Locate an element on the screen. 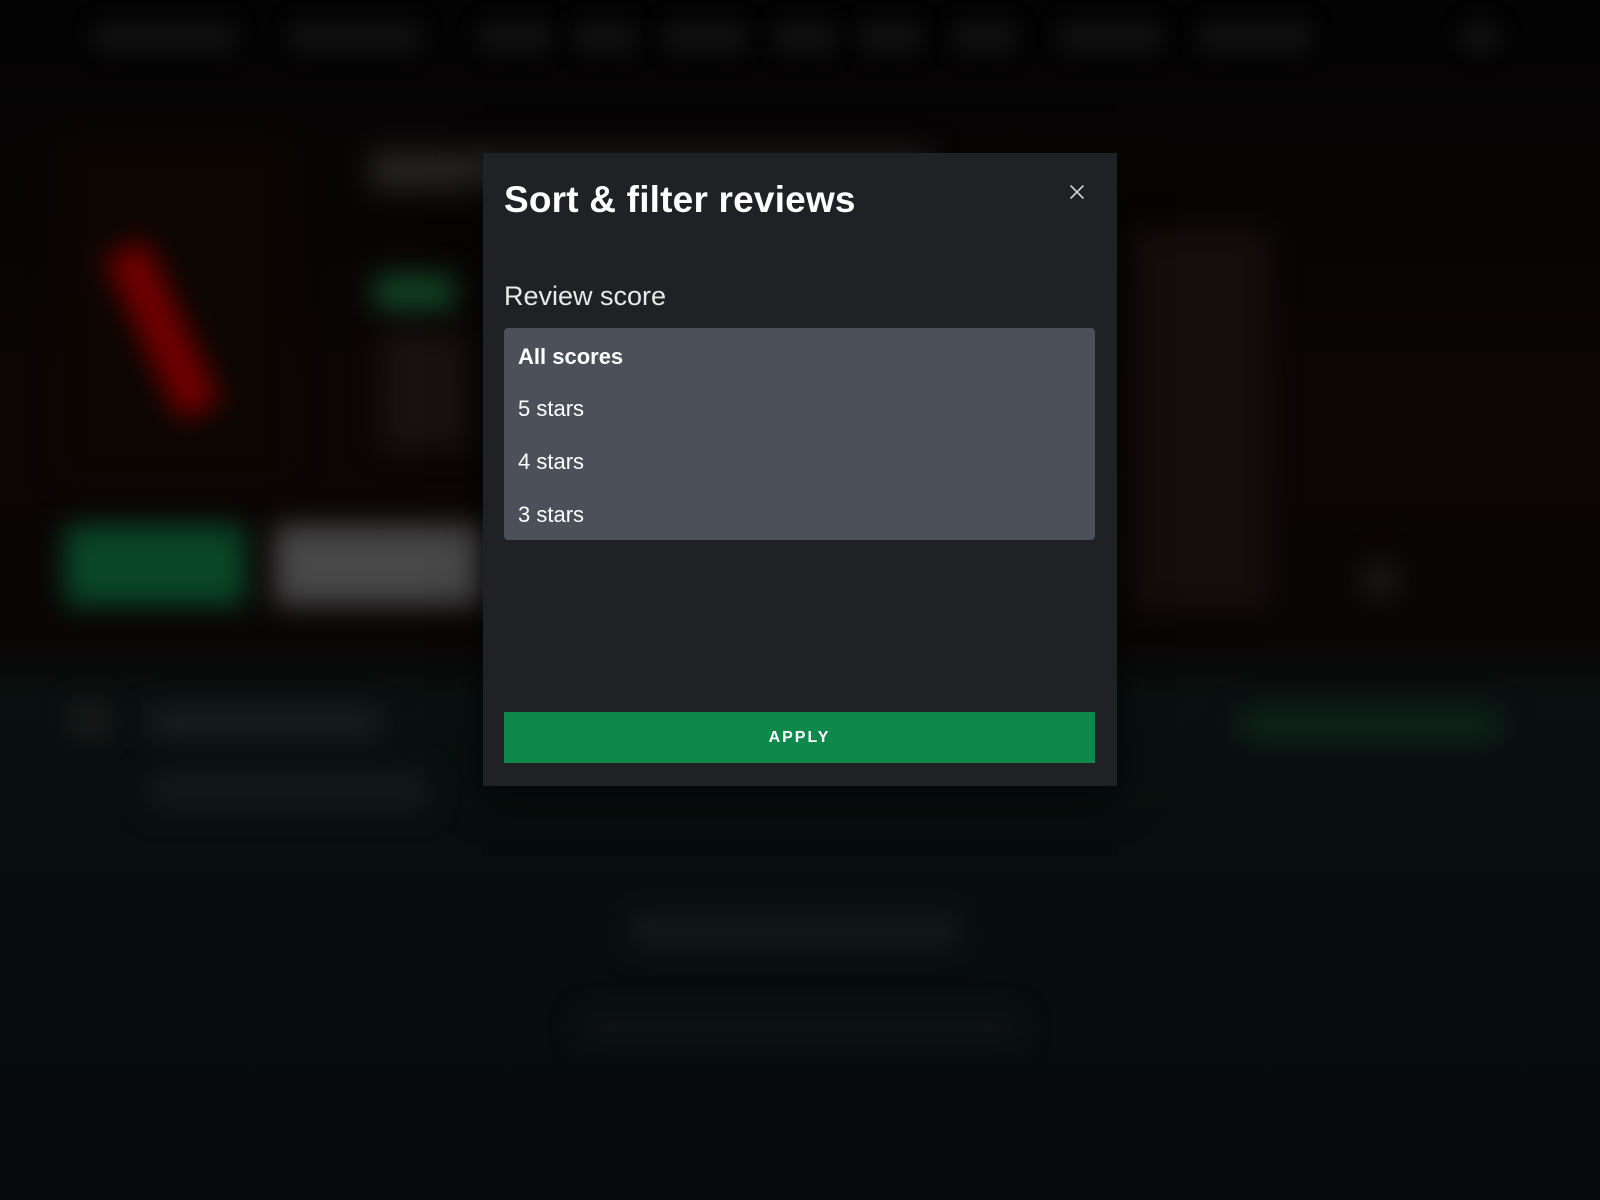 The height and width of the screenshot is (1200, 1600). review-score-label: Review score is located at coordinates (585, 296).